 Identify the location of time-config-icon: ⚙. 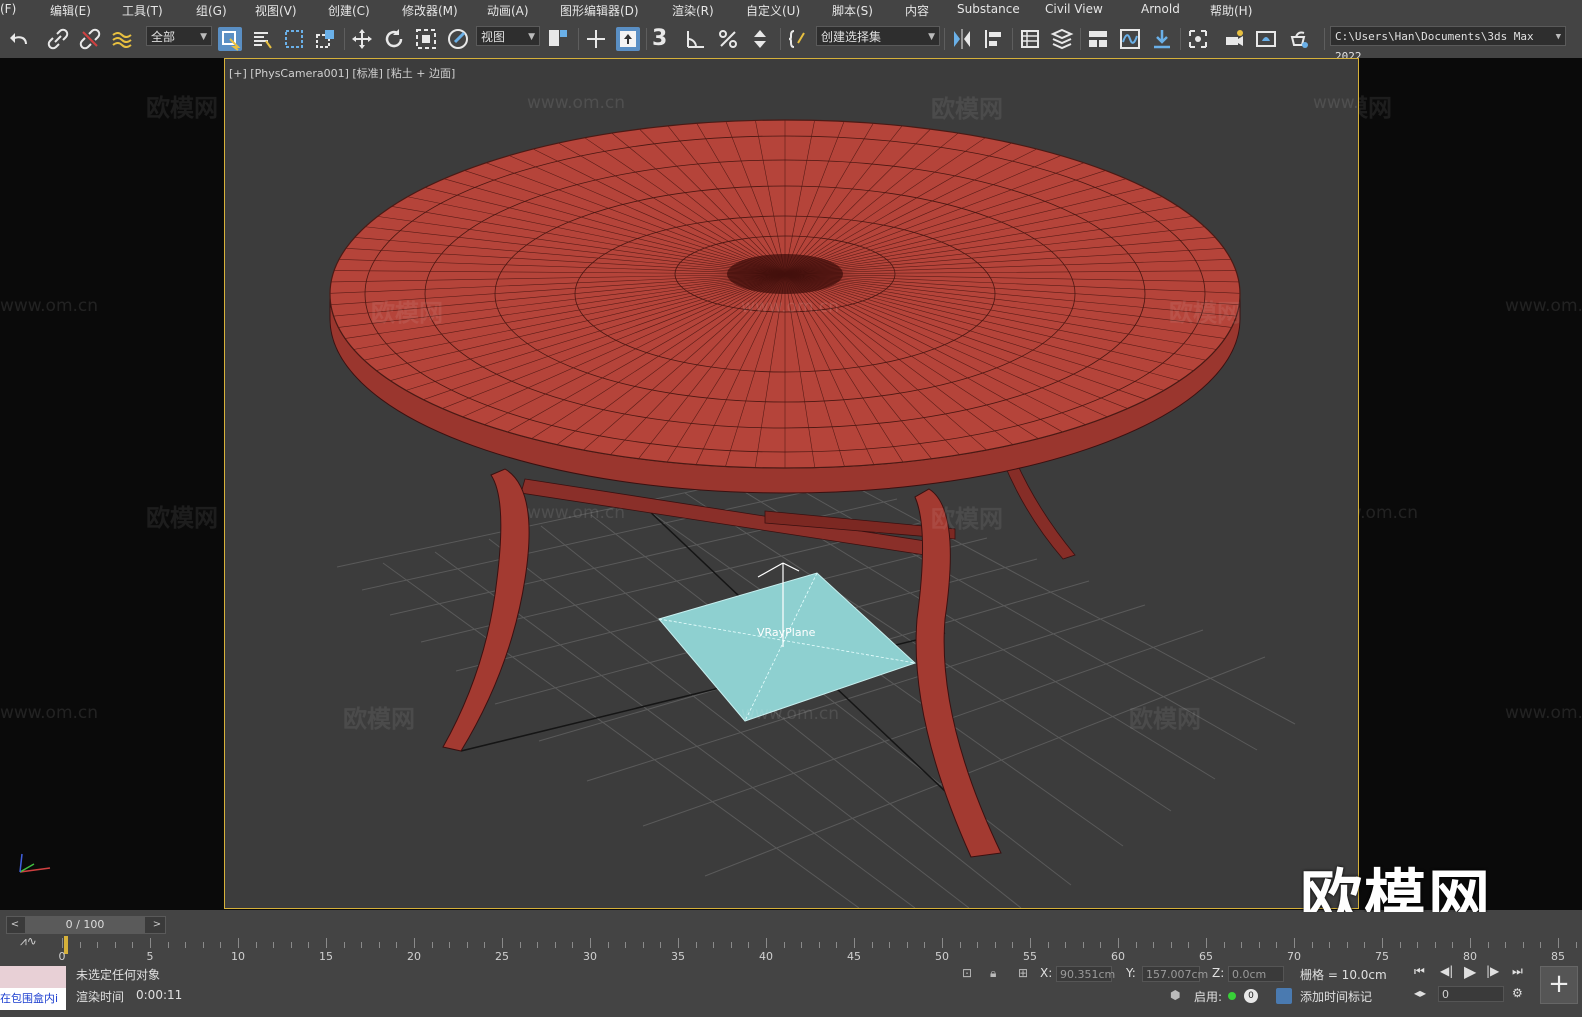
(1517, 993).